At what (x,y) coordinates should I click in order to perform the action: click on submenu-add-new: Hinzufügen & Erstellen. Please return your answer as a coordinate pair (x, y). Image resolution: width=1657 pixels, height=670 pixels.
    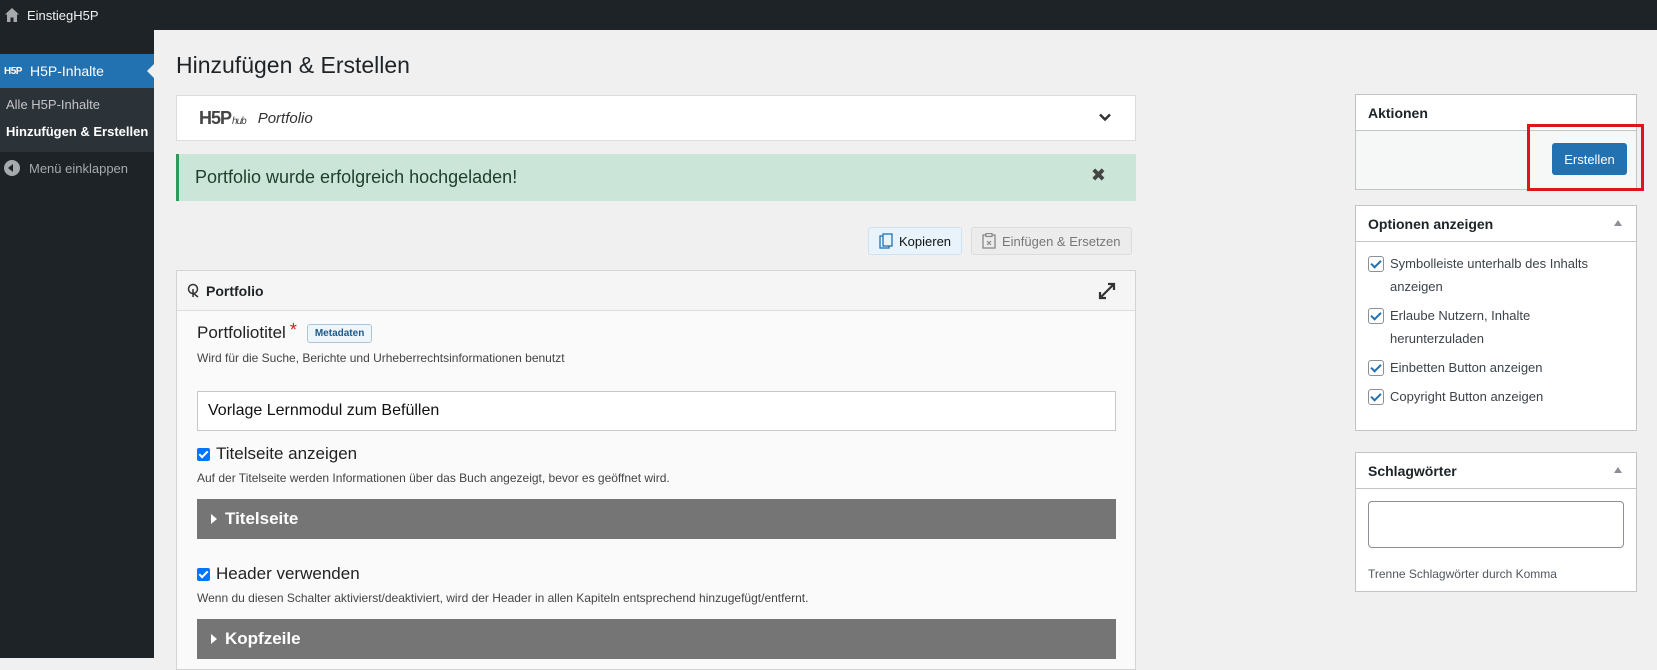
    Looking at the image, I should click on (77, 131).